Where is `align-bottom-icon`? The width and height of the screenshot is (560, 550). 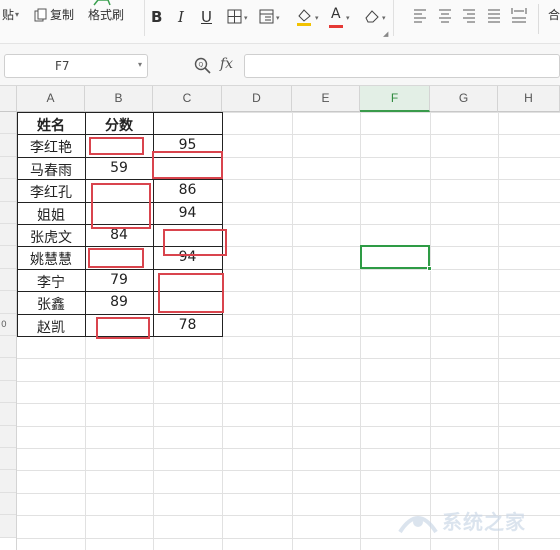 align-bottom-icon is located at coordinates (469, 16).